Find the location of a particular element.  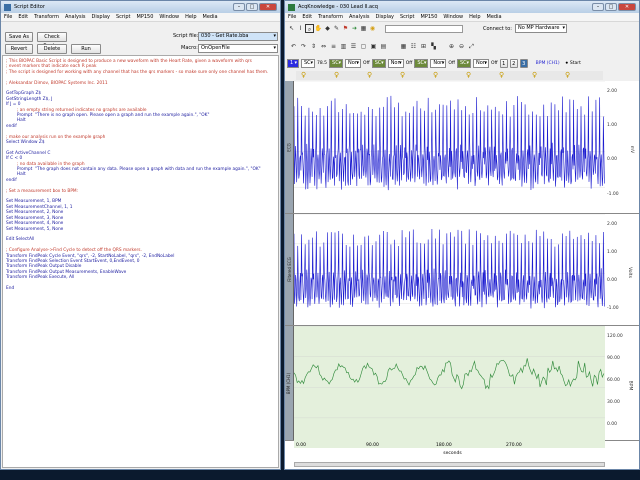

marker-tool-icon: ◆ is located at coordinates (327, 28).